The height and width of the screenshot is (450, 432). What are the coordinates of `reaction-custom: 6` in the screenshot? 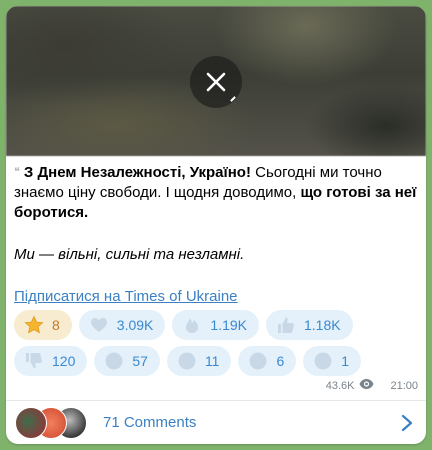 It's located at (267, 361).